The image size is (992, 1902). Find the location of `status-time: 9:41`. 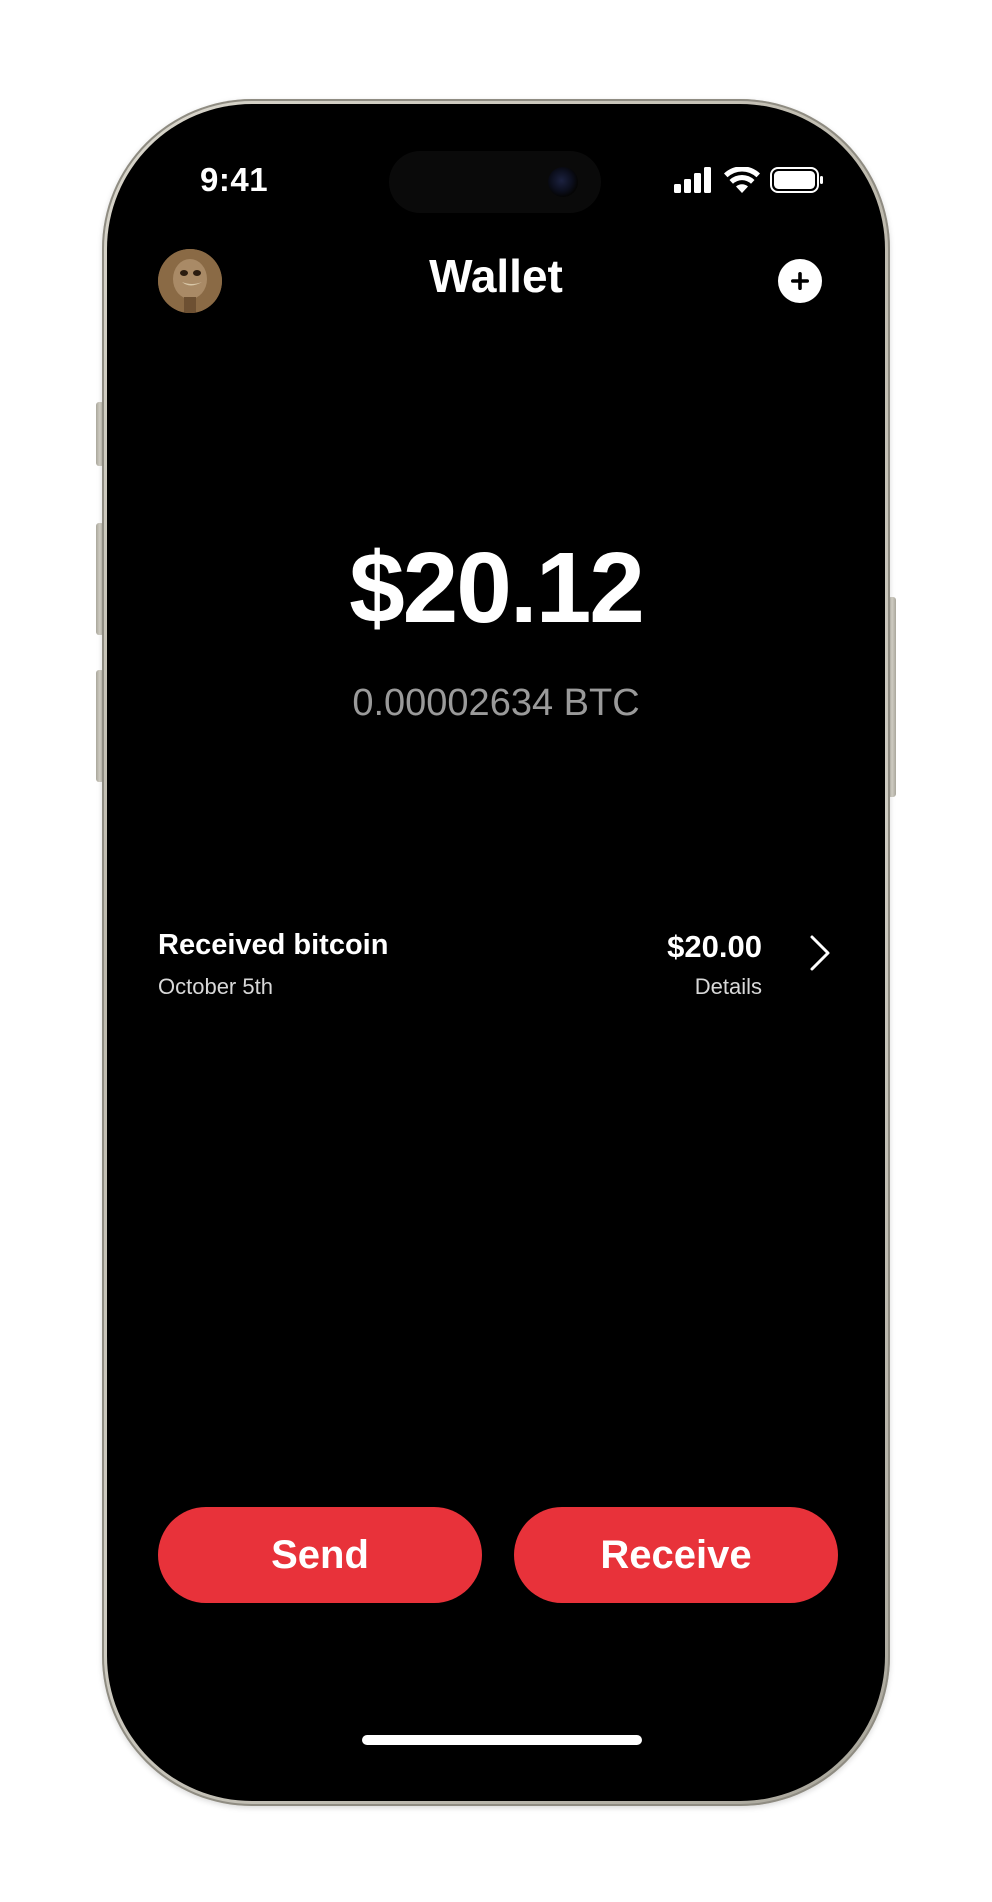

status-time: 9:41 is located at coordinates (234, 179).